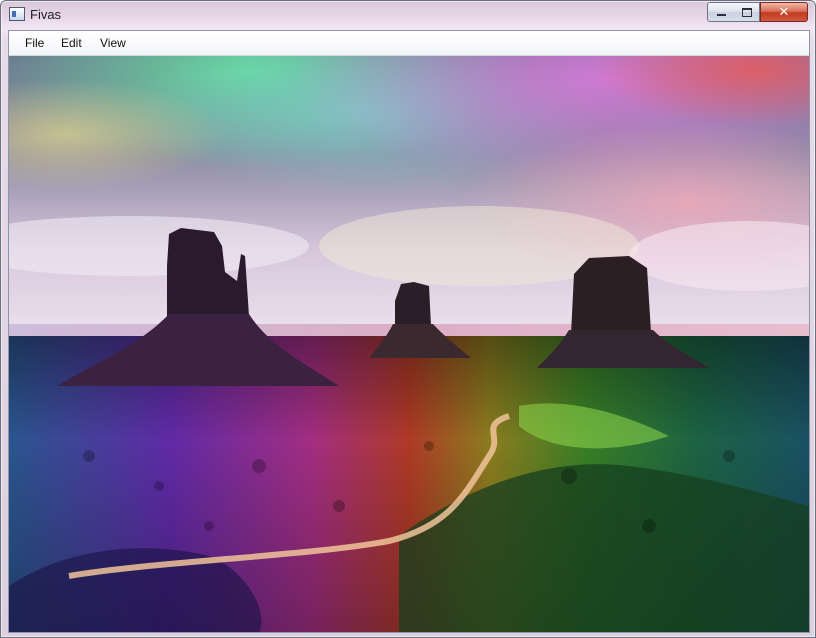 The width and height of the screenshot is (816, 638). I want to click on close-icon: ✕, so click(784, 12).